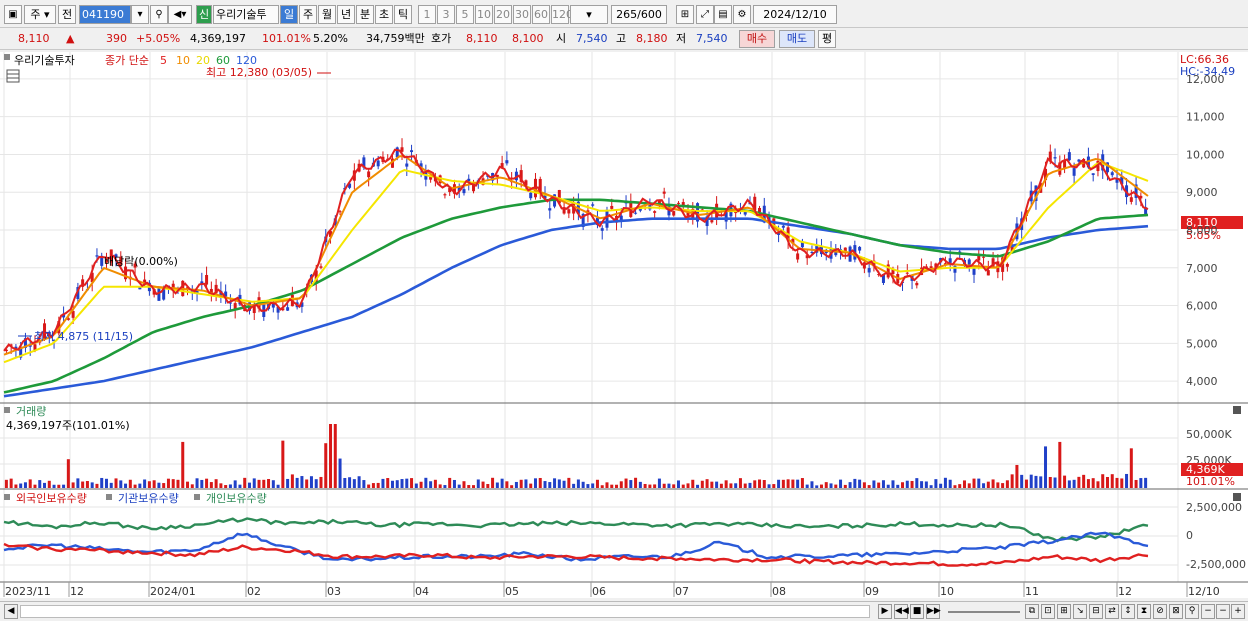  I want to click on prefix-button: 전, so click(67, 14).